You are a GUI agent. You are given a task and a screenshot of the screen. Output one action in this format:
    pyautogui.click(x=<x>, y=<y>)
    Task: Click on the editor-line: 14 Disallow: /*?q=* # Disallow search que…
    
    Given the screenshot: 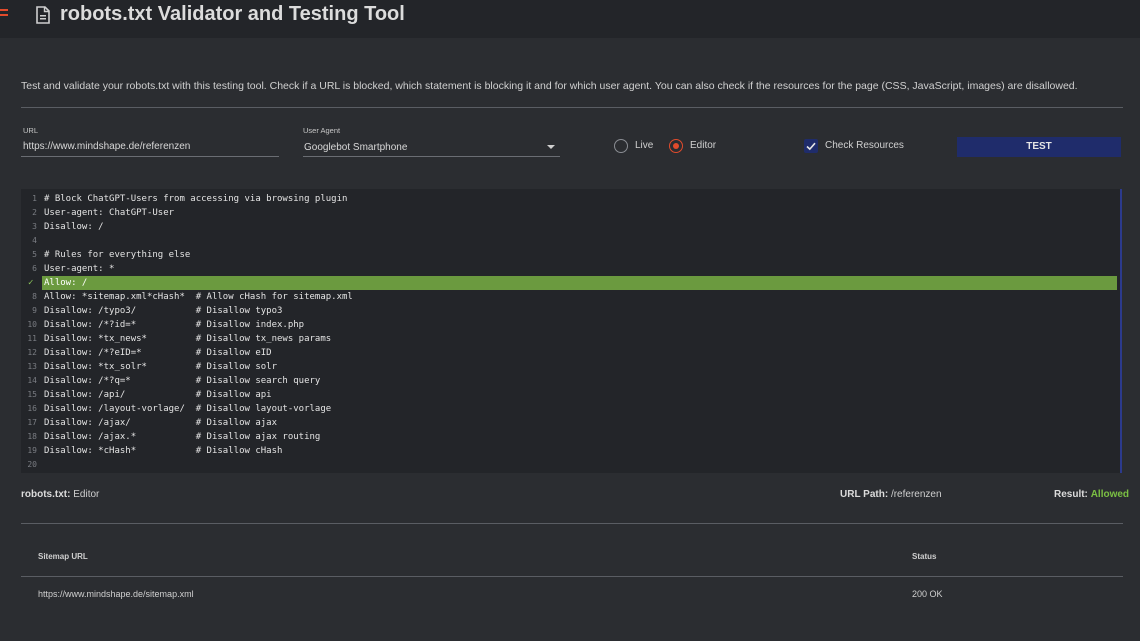 What is the action you would take?
    pyautogui.click(x=570, y=381)
    